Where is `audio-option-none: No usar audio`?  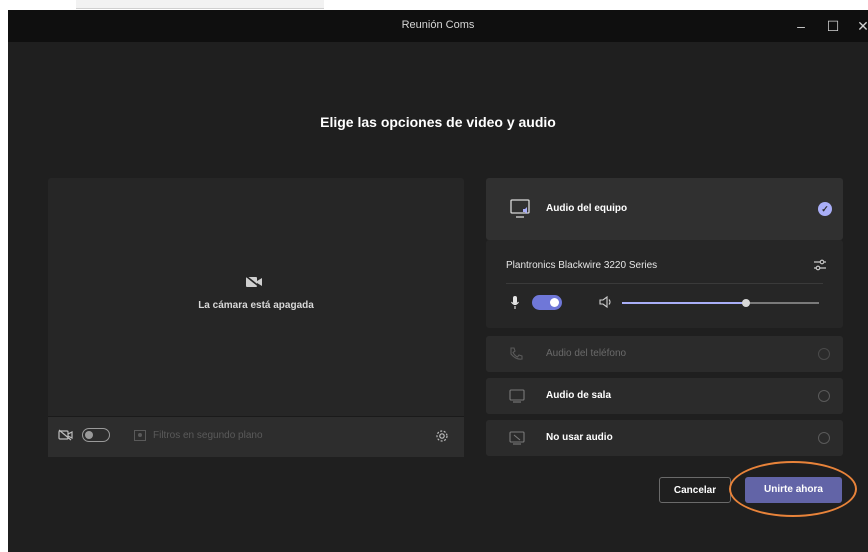
audio-option-none: No usar audio is located at coordinates (664, 438).